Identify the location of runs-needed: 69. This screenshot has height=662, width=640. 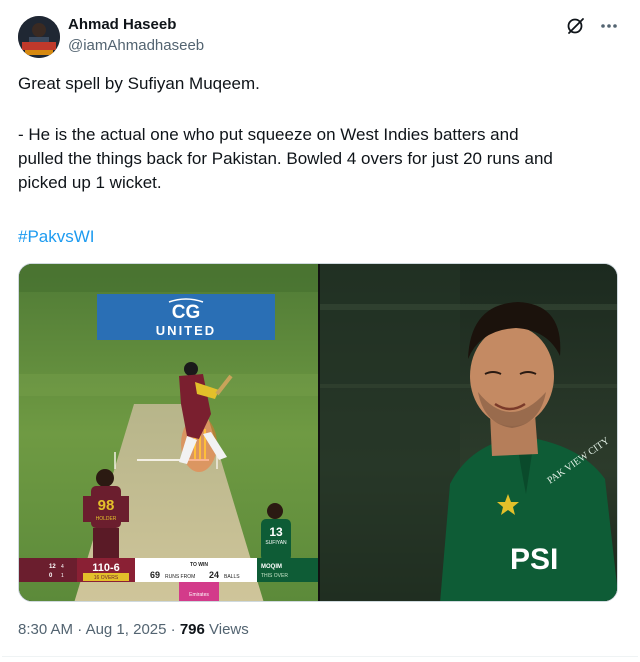
(155, 575).